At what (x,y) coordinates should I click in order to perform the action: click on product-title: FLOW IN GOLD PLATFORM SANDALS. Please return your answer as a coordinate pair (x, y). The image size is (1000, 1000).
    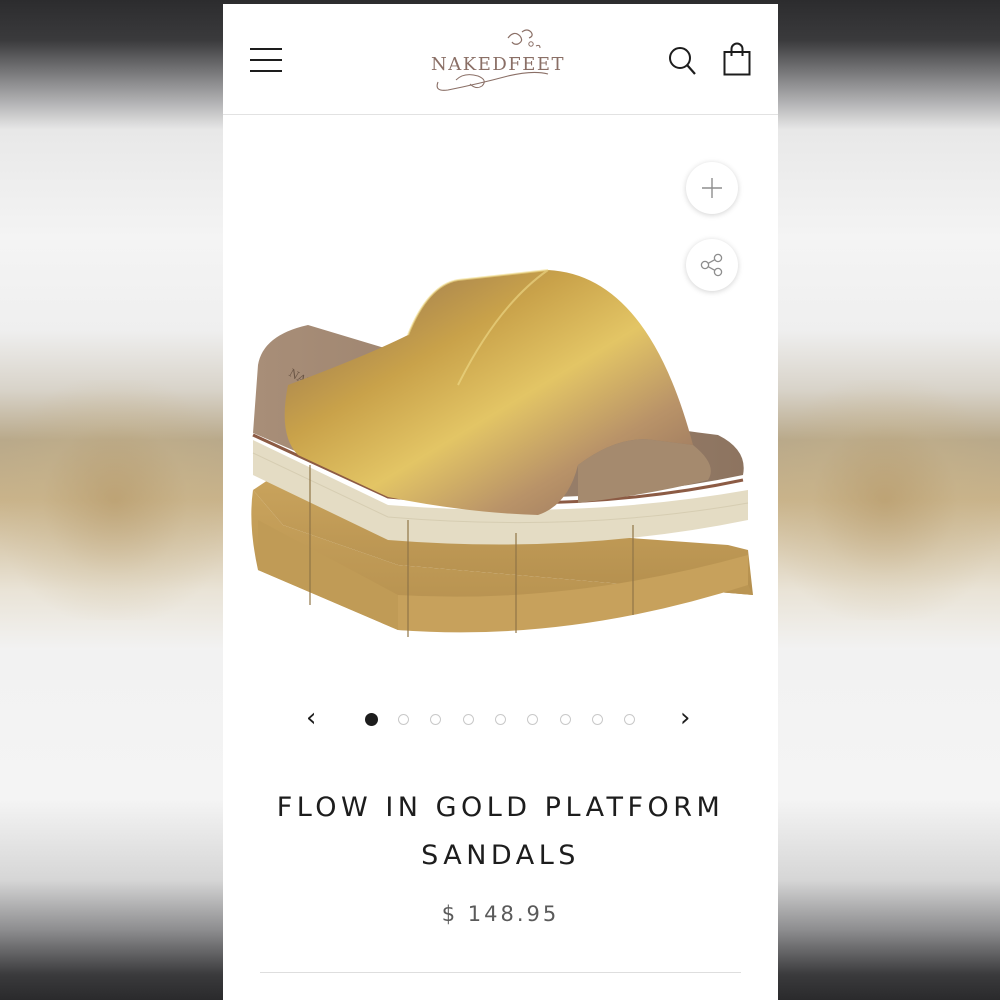
    Looking at the image, I should click on (500, 832).